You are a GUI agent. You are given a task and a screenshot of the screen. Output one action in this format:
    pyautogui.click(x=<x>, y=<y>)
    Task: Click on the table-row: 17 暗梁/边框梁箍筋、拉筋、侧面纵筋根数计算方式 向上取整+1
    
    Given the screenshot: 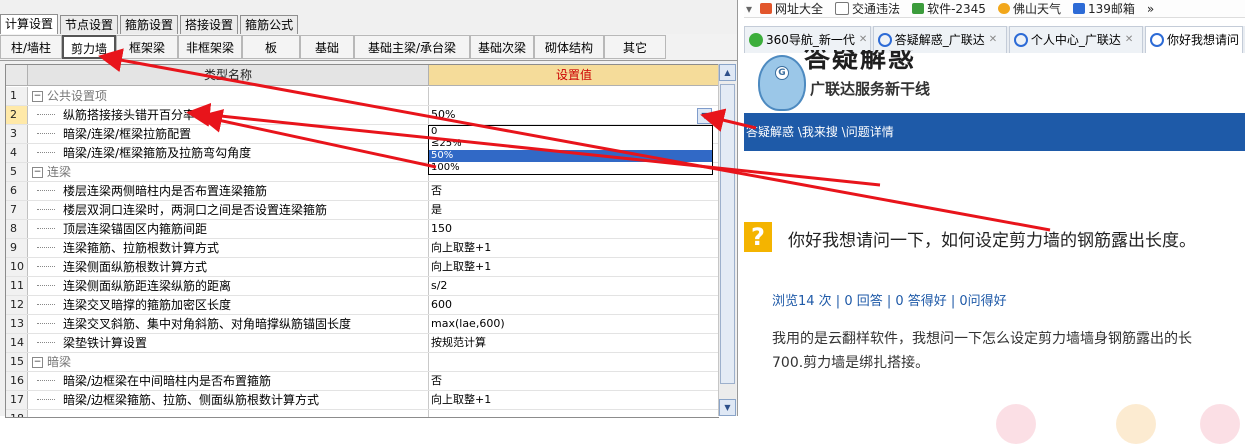 What is the action you would take?
    pyautogui.click(x=362, y=400)
    